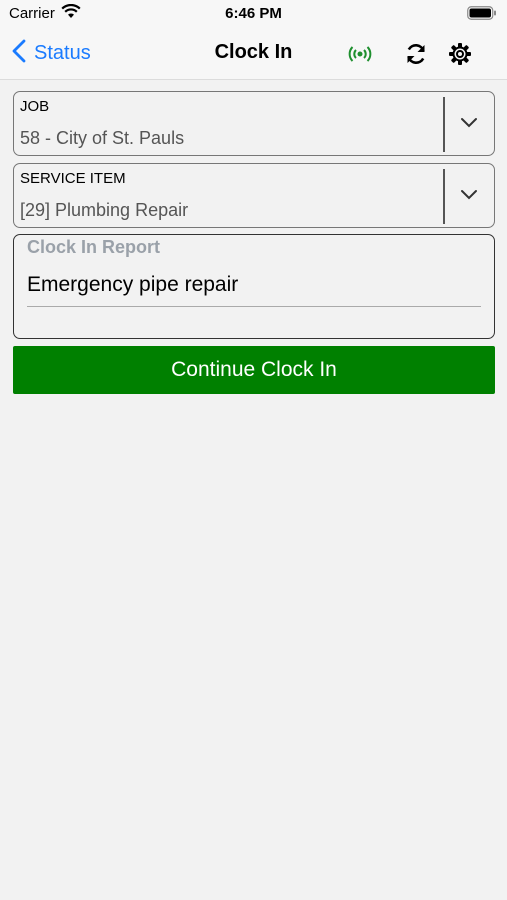 Image resolution: width=507 pixels, height=900 pixels. Describe the element at coordinates (104, 210) in the screenshot. I see `service-item-value: [29] Plumbing Repair` at that location.